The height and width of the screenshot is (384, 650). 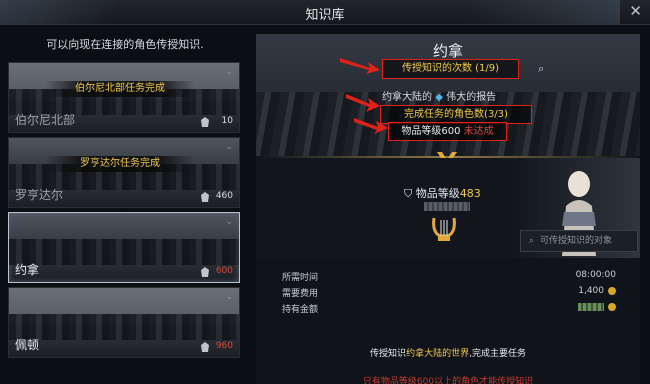 I want to click on blurred-gold-value, so click(x=591, y=306).